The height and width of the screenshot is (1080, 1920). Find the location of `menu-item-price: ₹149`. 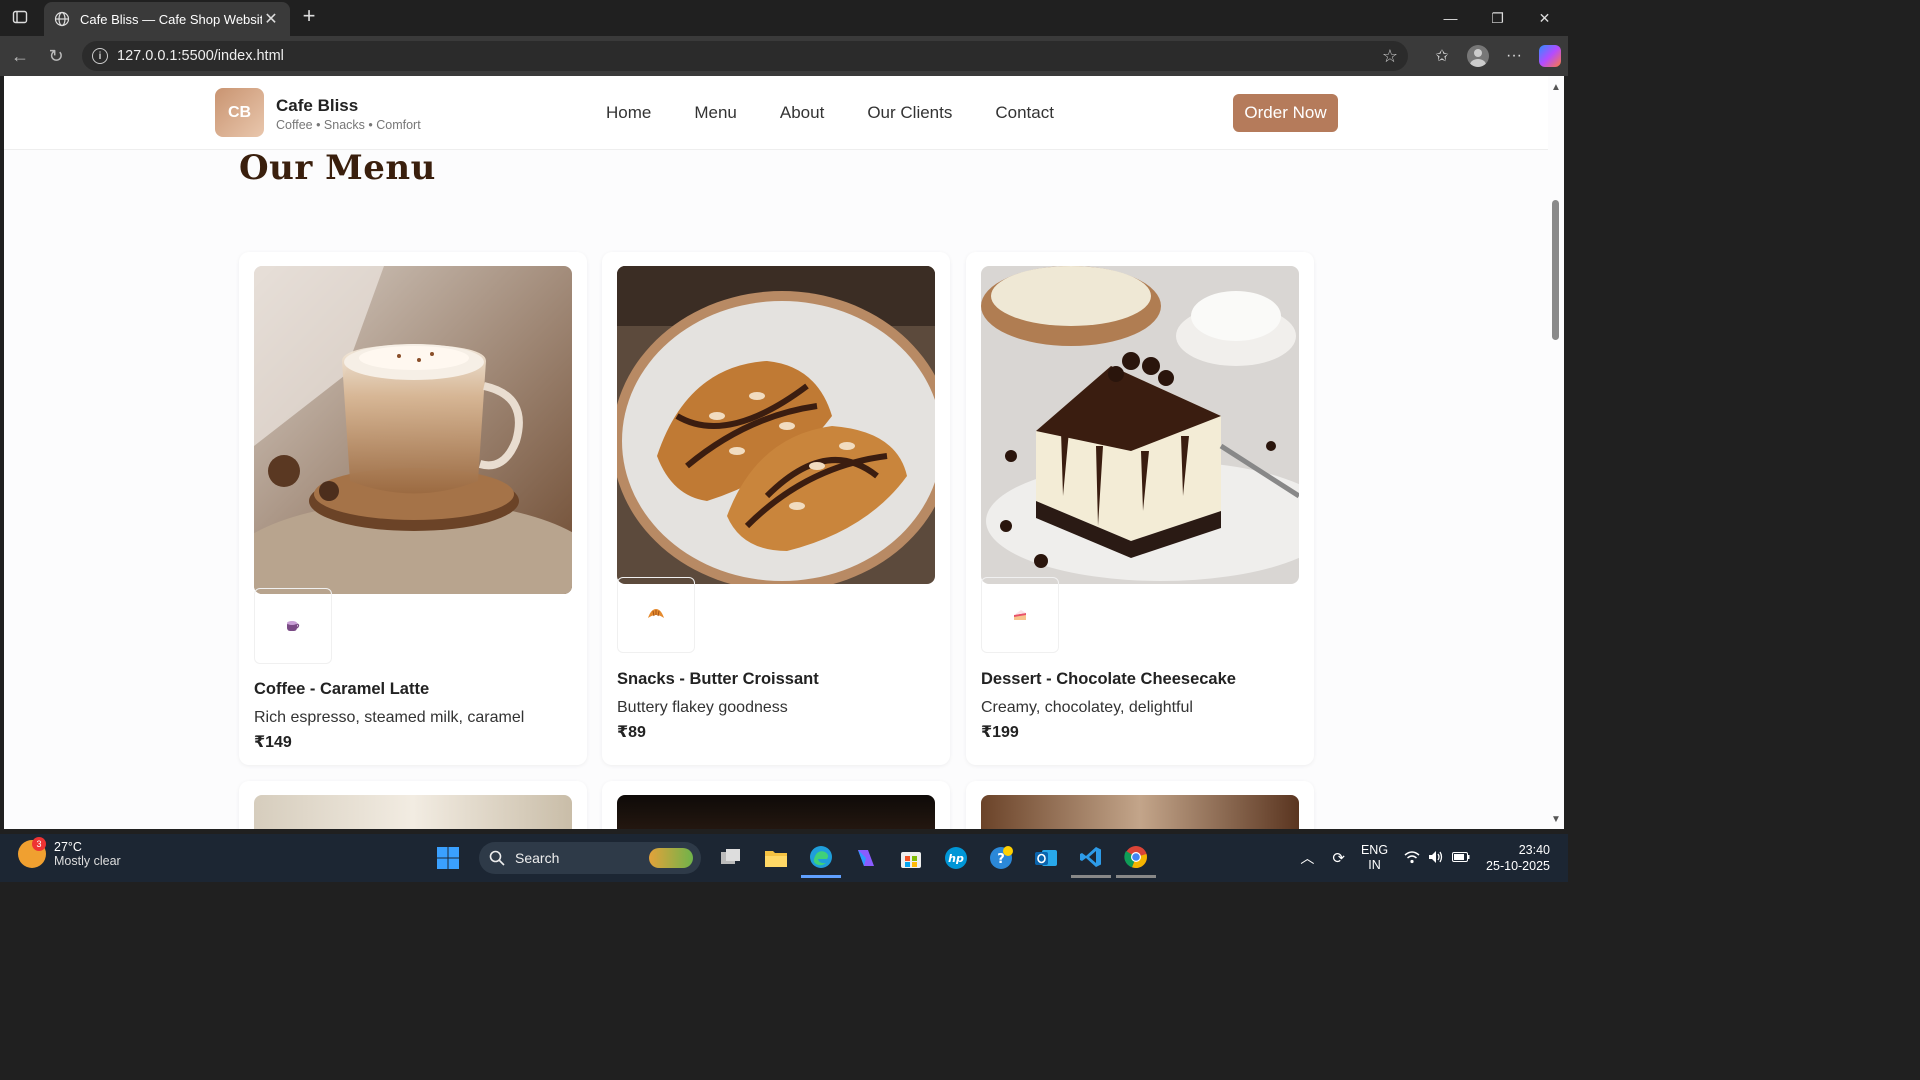

menu-item-price: ₹149 is located at coordinates (273, 742).